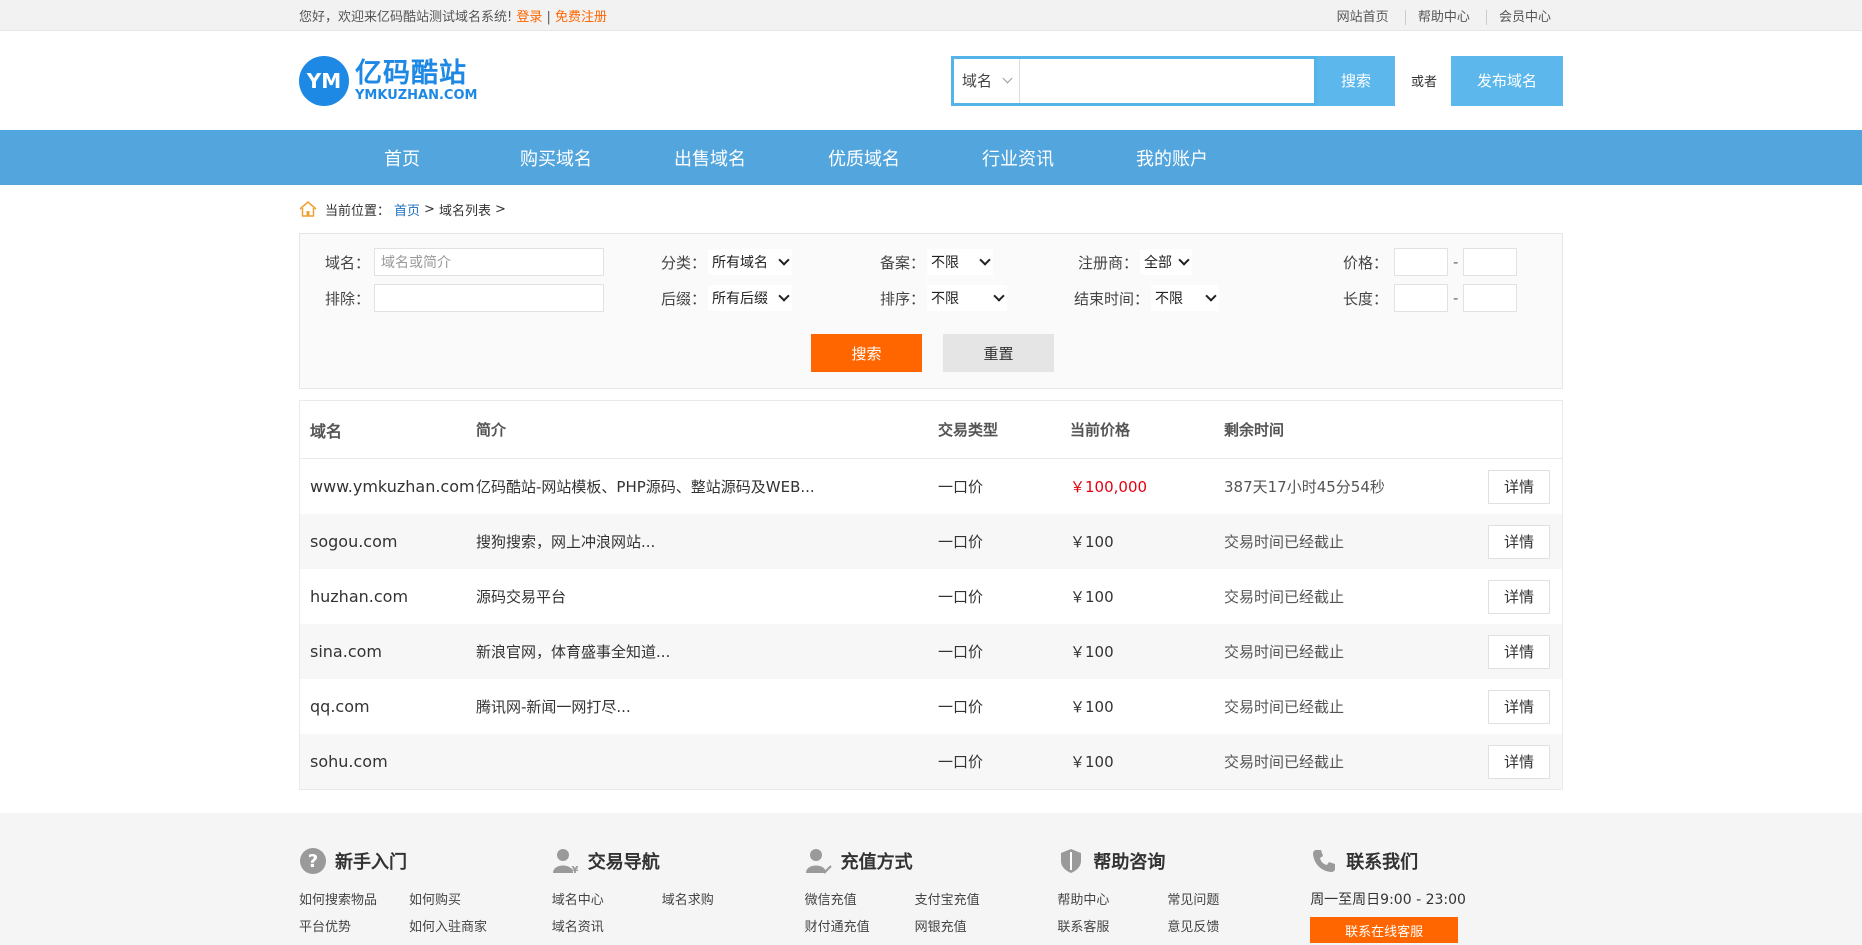 Image resolution: width=1862 pixels, height=945 pixels. I want to click on footer-col-title: 帮助咨询, so click(1129, 862).